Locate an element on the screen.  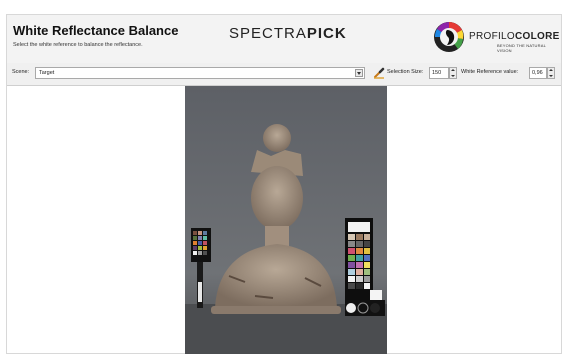
logo-light: PROFILO is located at coordinates (492, 36).